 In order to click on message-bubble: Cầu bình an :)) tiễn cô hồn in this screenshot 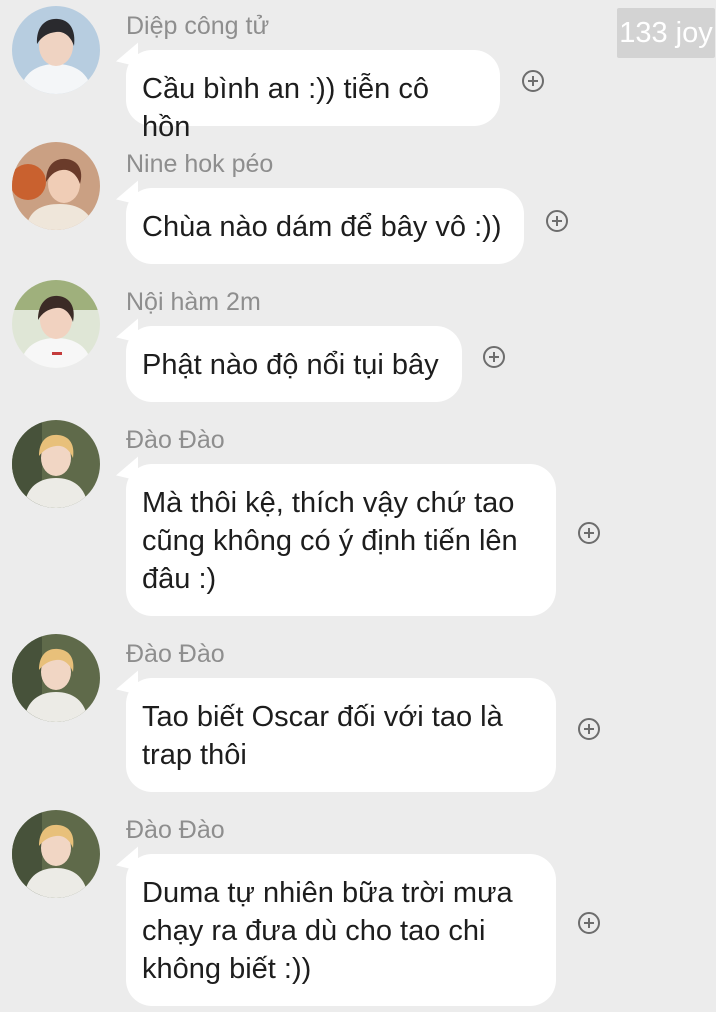, I will do `click(313, 96)`.